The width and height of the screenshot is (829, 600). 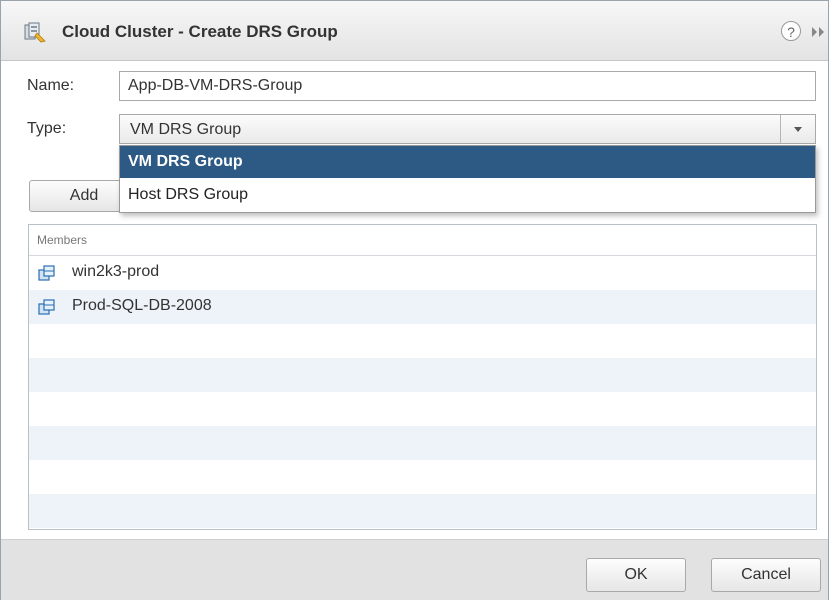 What do you see at coordinates (766, 575) in the screenshot?
I see `cancel-button: Cancel` at bounding box center [766, 575].